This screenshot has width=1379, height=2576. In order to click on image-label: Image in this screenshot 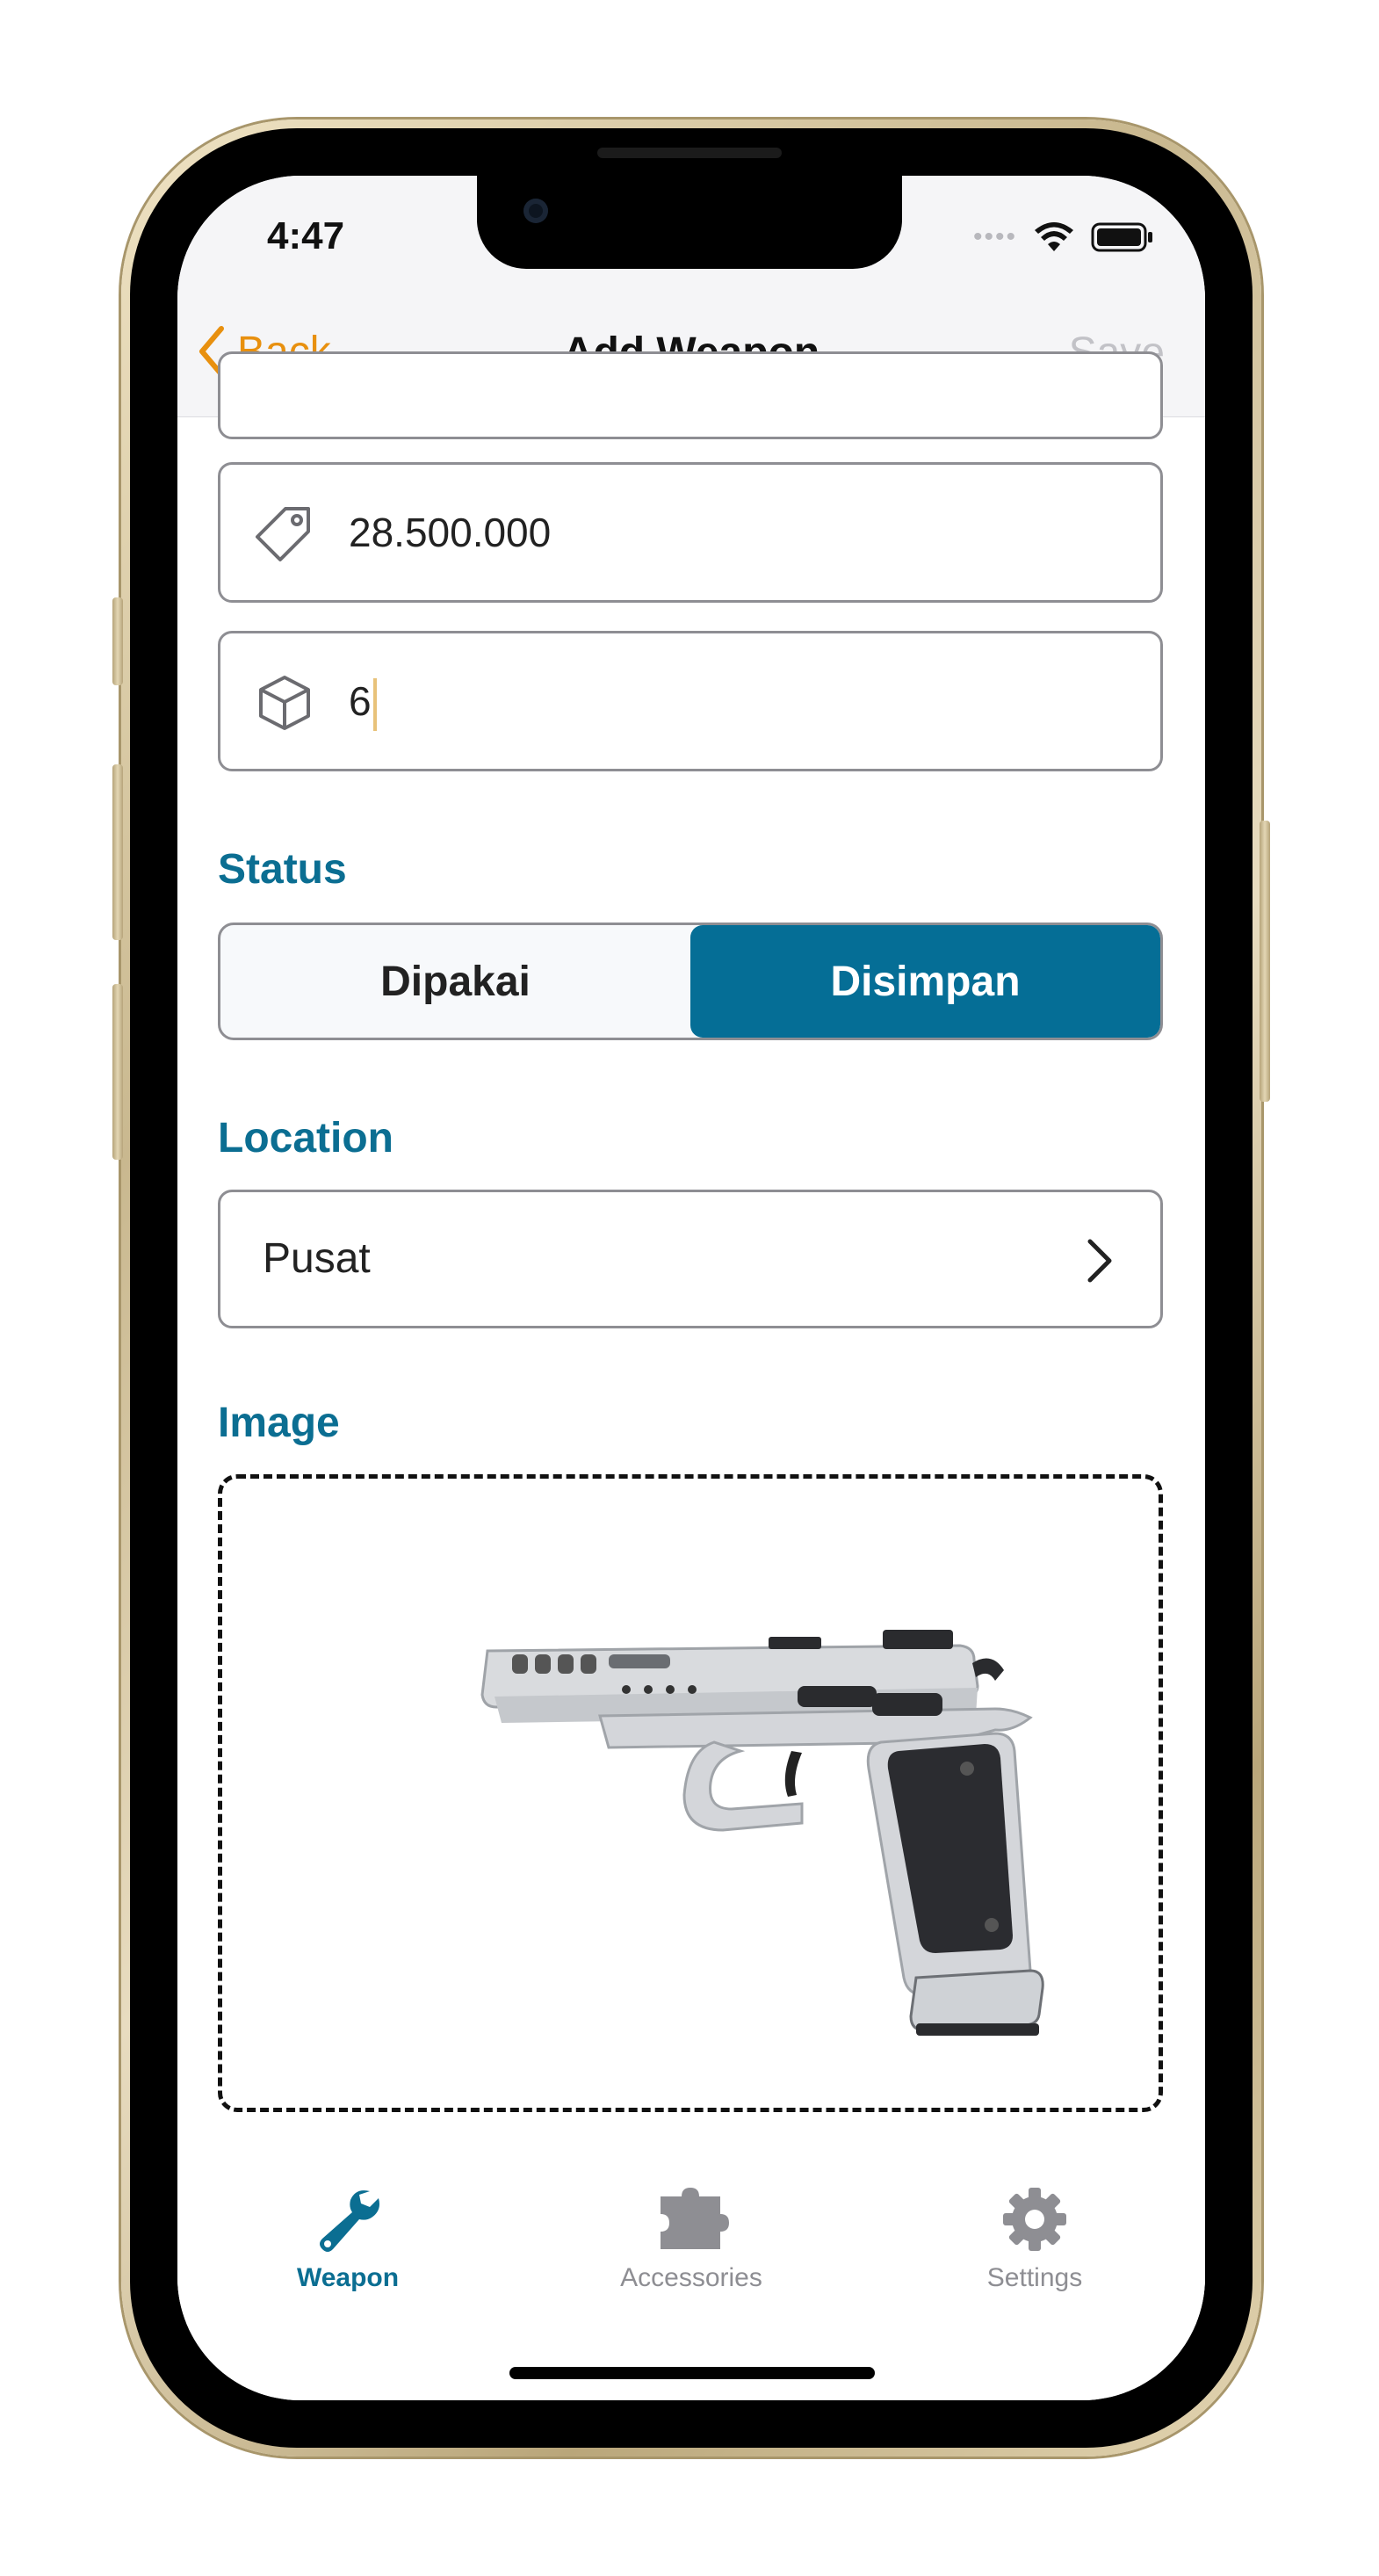, I will do `click(279, 1423)`.